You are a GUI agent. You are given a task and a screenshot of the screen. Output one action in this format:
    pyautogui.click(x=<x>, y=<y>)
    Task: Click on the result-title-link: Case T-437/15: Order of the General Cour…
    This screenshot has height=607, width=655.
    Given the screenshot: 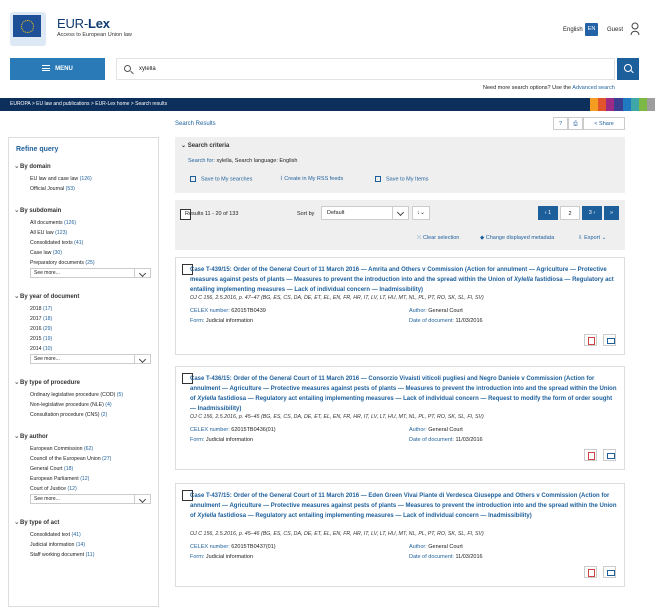 What is the action you would take?
    pyautogui.click(x=404, y=506)
    